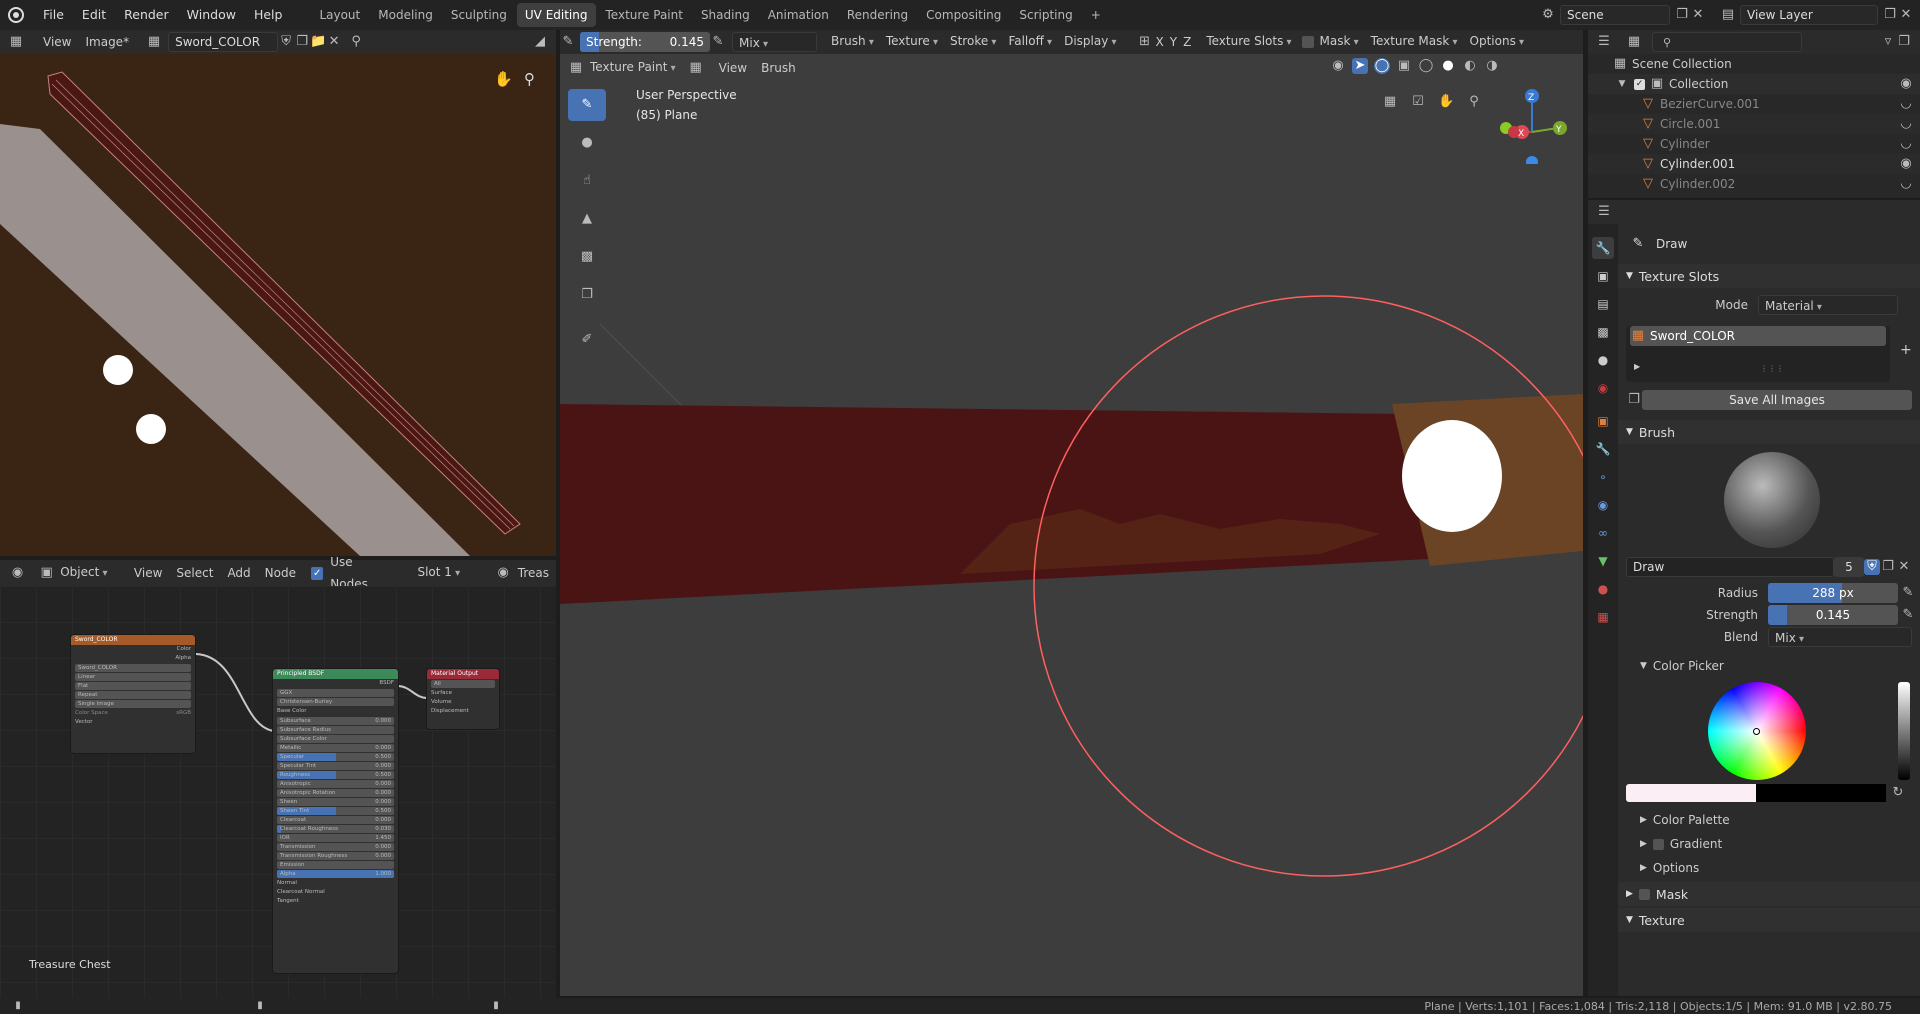 The width and height of the screenshot is (1920, 1014). I want to click on scene-field: Scene, so click(1615, 15).